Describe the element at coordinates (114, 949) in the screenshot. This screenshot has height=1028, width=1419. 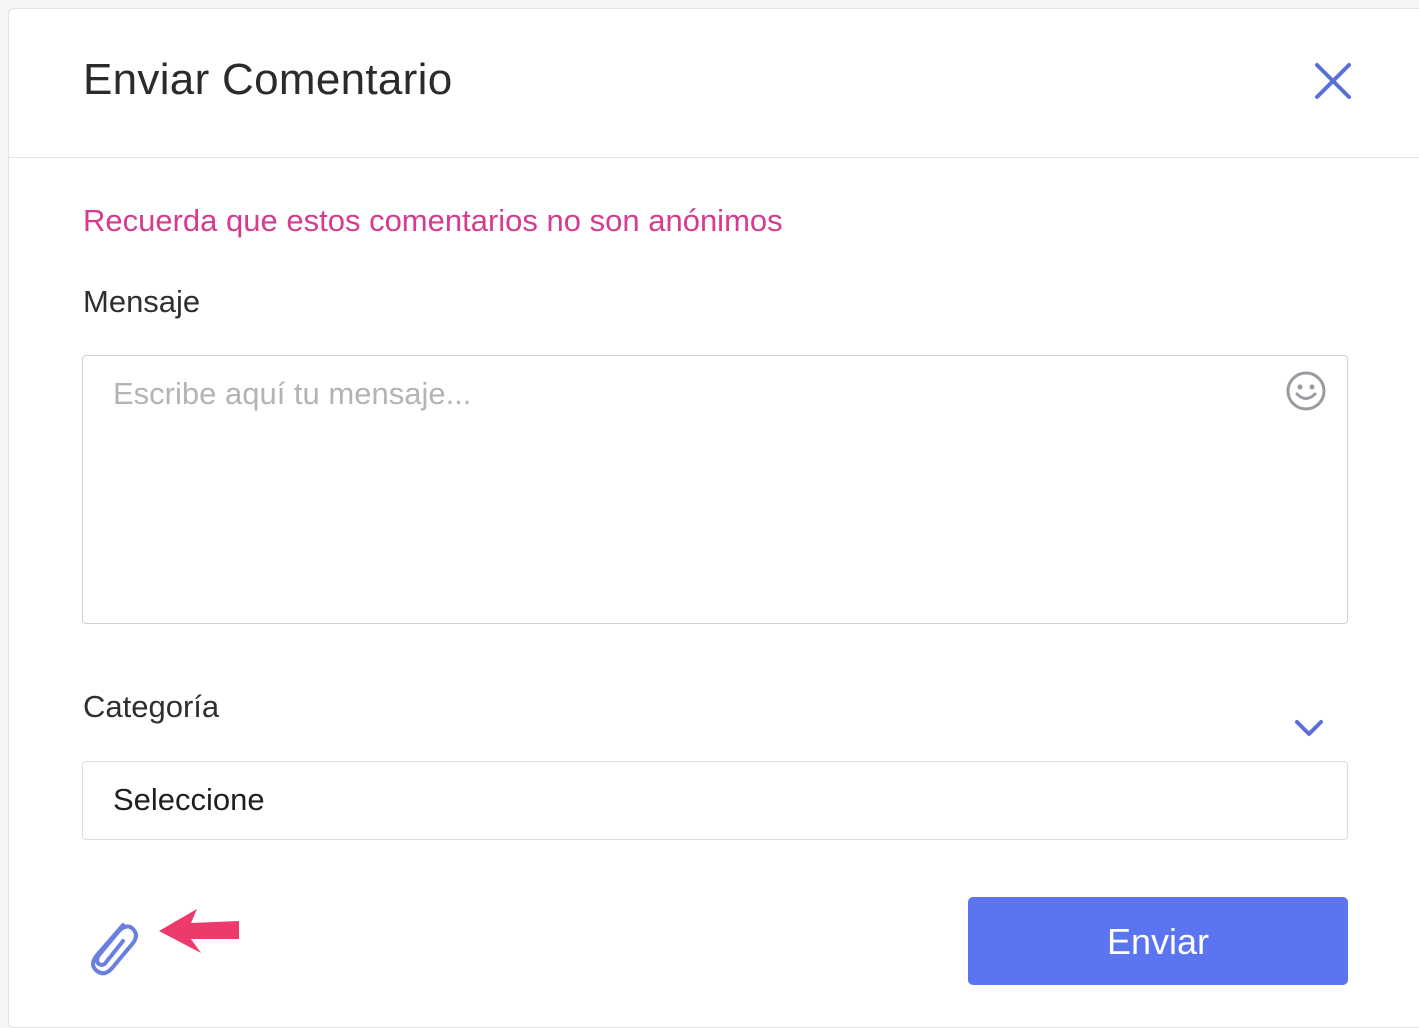
I see `paperclip-icon` at that location.